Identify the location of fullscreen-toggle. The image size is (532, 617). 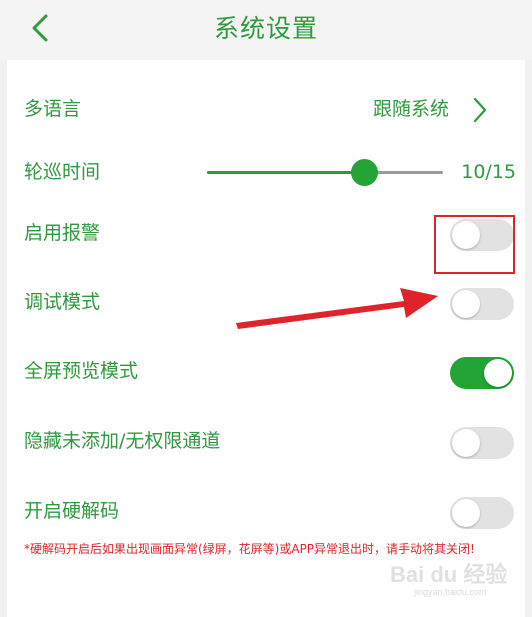
(482, 373).